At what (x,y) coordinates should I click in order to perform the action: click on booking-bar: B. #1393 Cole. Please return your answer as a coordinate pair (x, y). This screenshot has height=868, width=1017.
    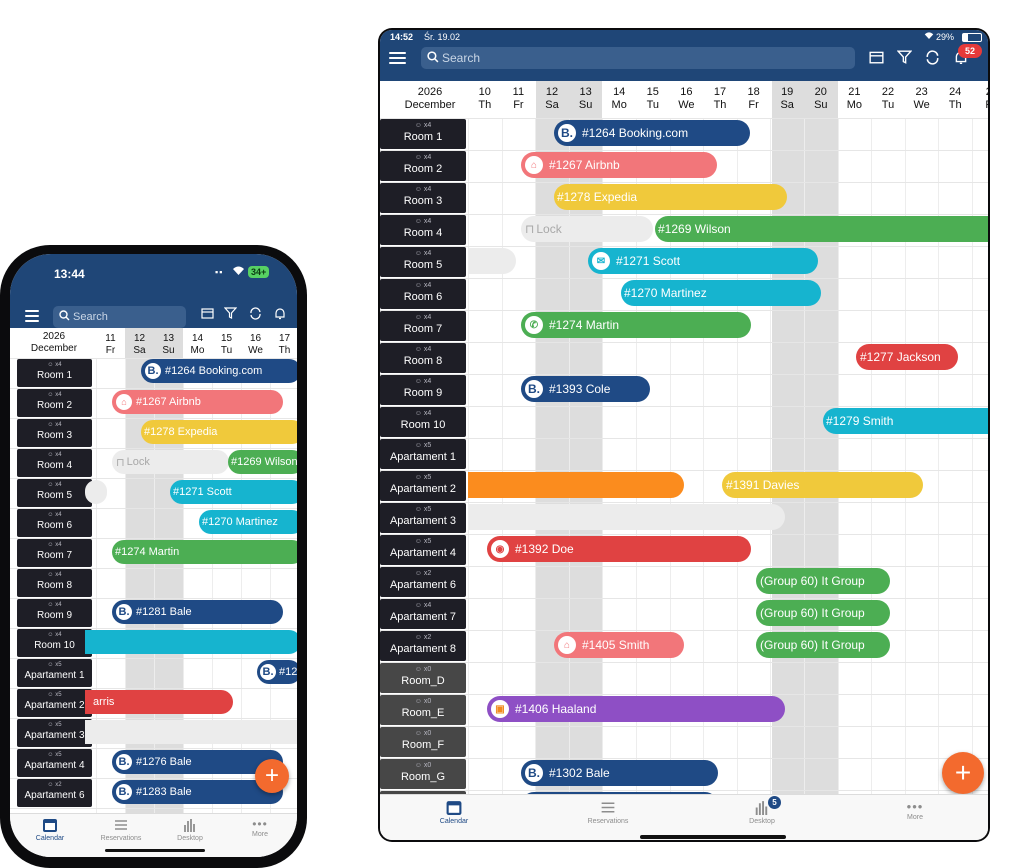
    Looking at the image, I should click on (585, 389).